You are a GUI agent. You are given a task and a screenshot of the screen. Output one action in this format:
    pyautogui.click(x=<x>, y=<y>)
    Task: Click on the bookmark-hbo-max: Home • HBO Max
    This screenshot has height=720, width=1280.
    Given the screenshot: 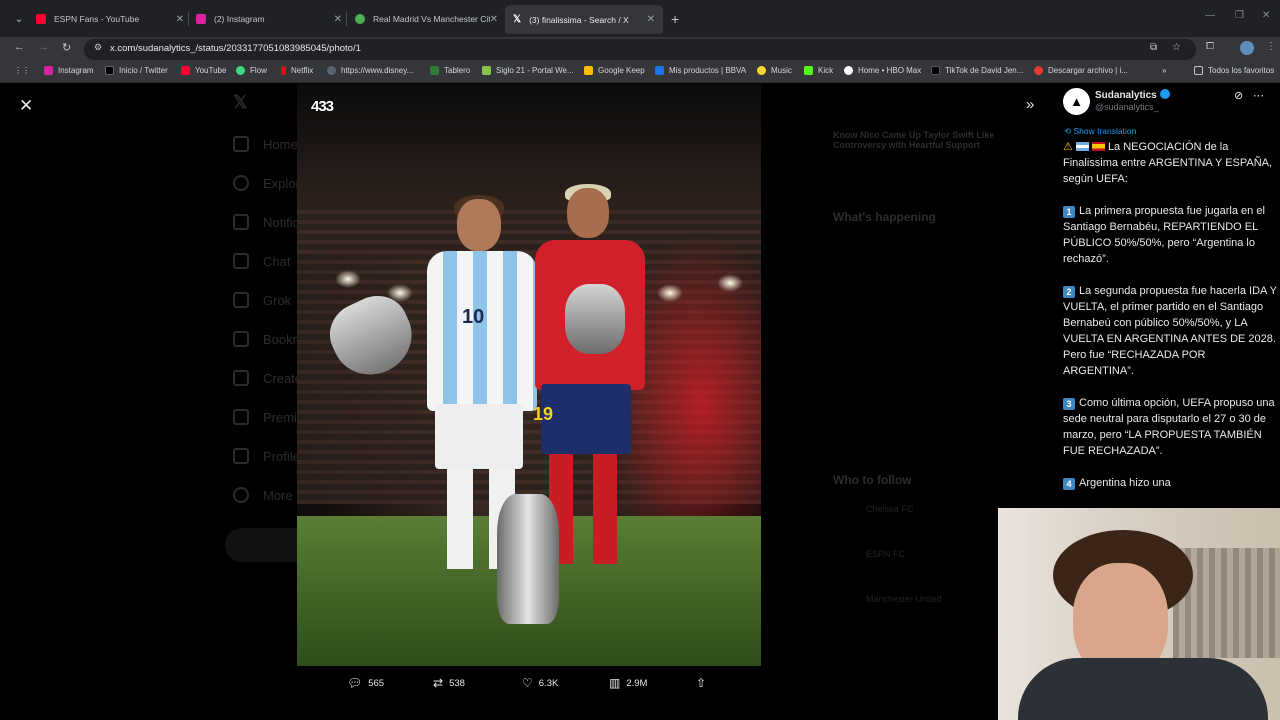 What is the action you would take?
    pyautogui.click(x=882, y=70)
    